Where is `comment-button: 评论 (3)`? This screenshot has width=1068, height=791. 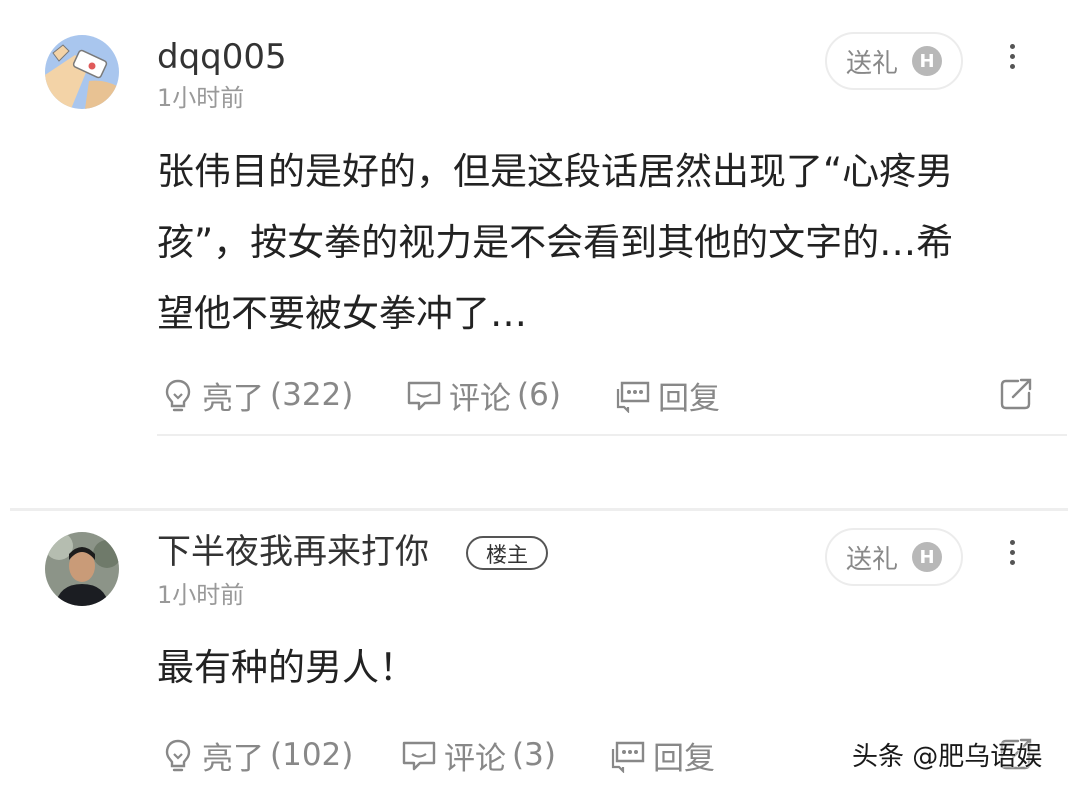
comment-button: 评论 (3) is located at coordinates (478, 755).